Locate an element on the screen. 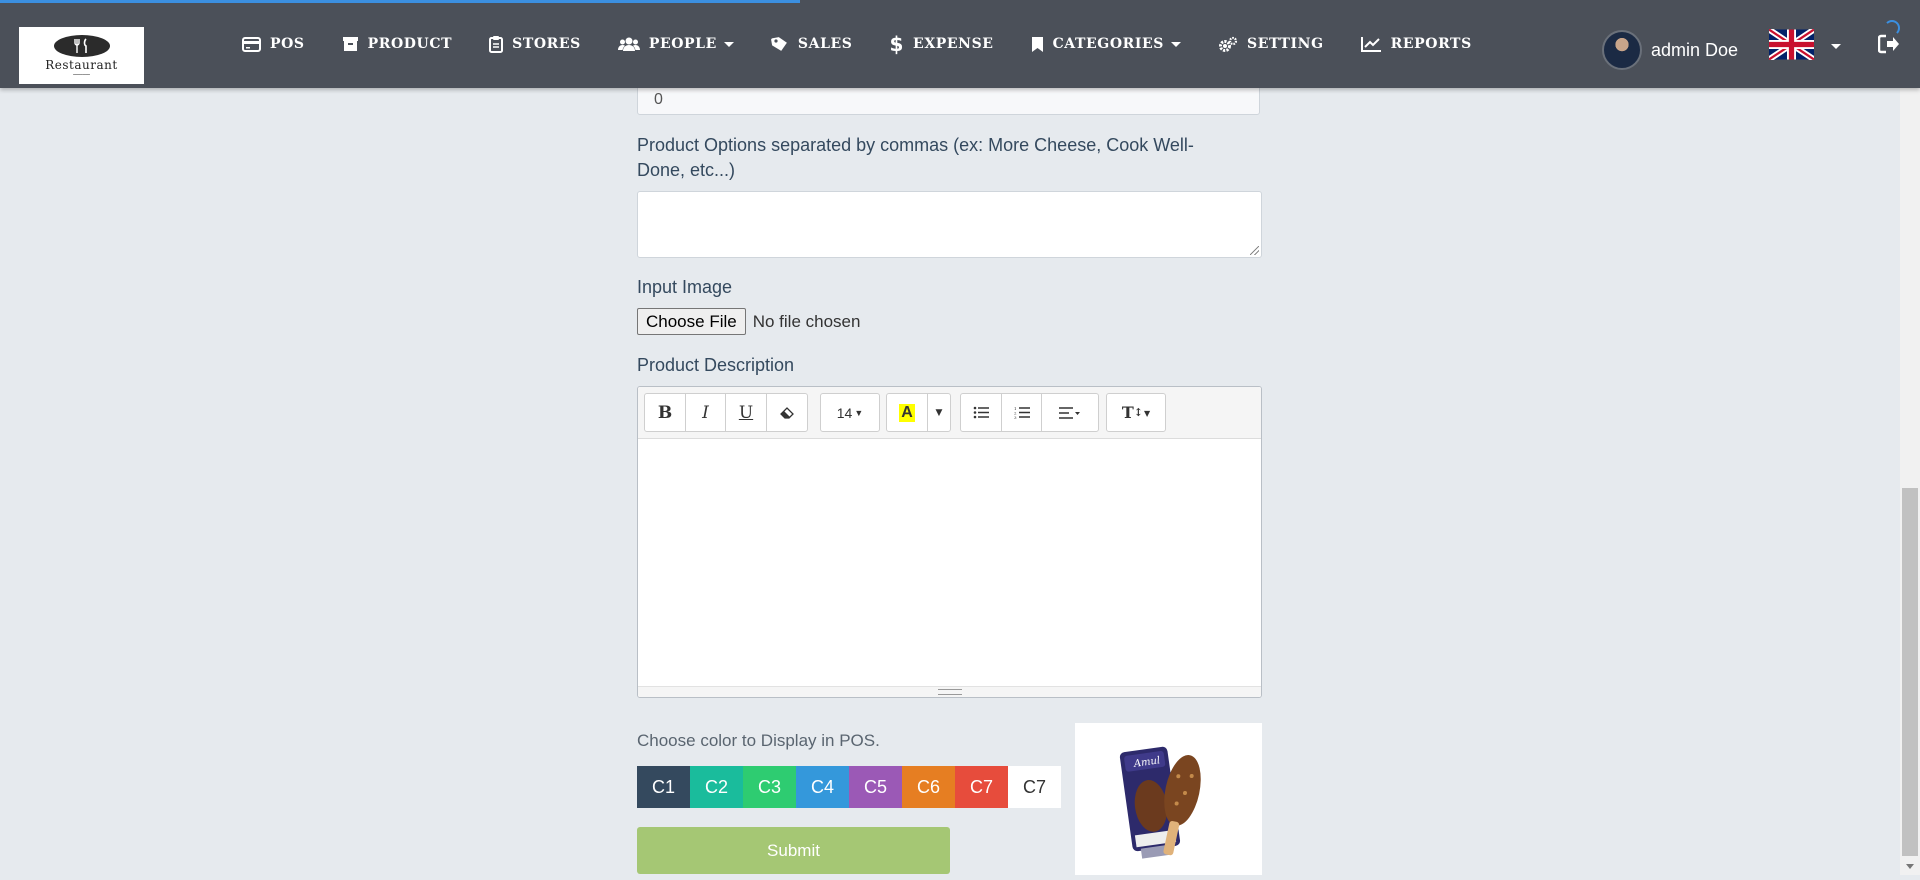 The width and height of the screenshot is (1920, 880). nav-item-pos: POS is located at coordinates (273, 44).